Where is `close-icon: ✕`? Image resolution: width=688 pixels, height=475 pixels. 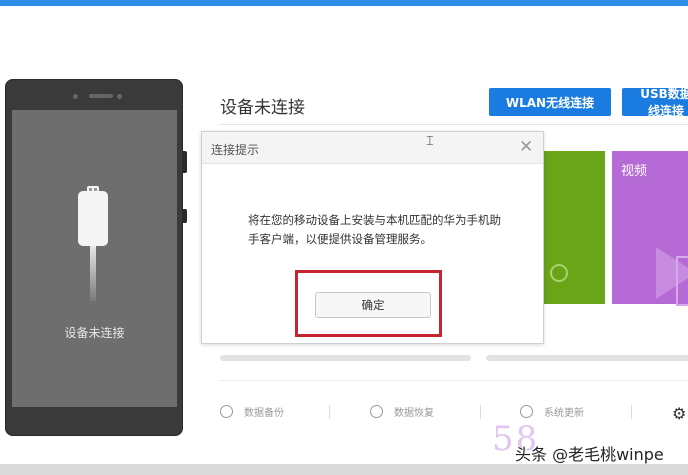 close-icon: ✕ is located at coordinates (526, 147).